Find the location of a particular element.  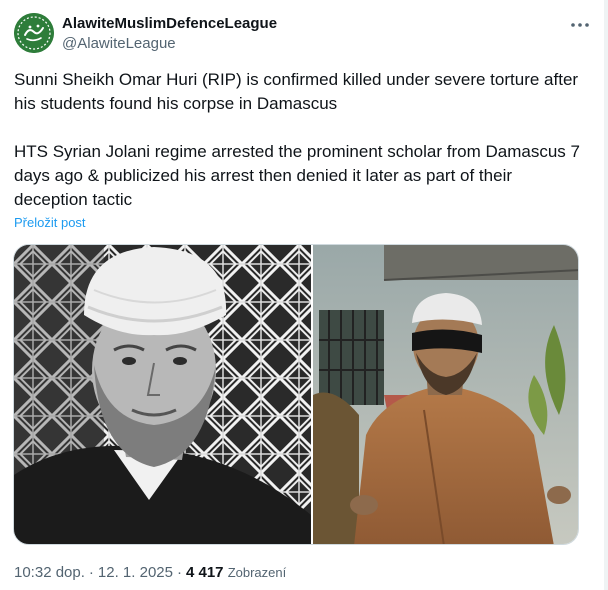

scrollbar-track is located at coordinates (606, 295).